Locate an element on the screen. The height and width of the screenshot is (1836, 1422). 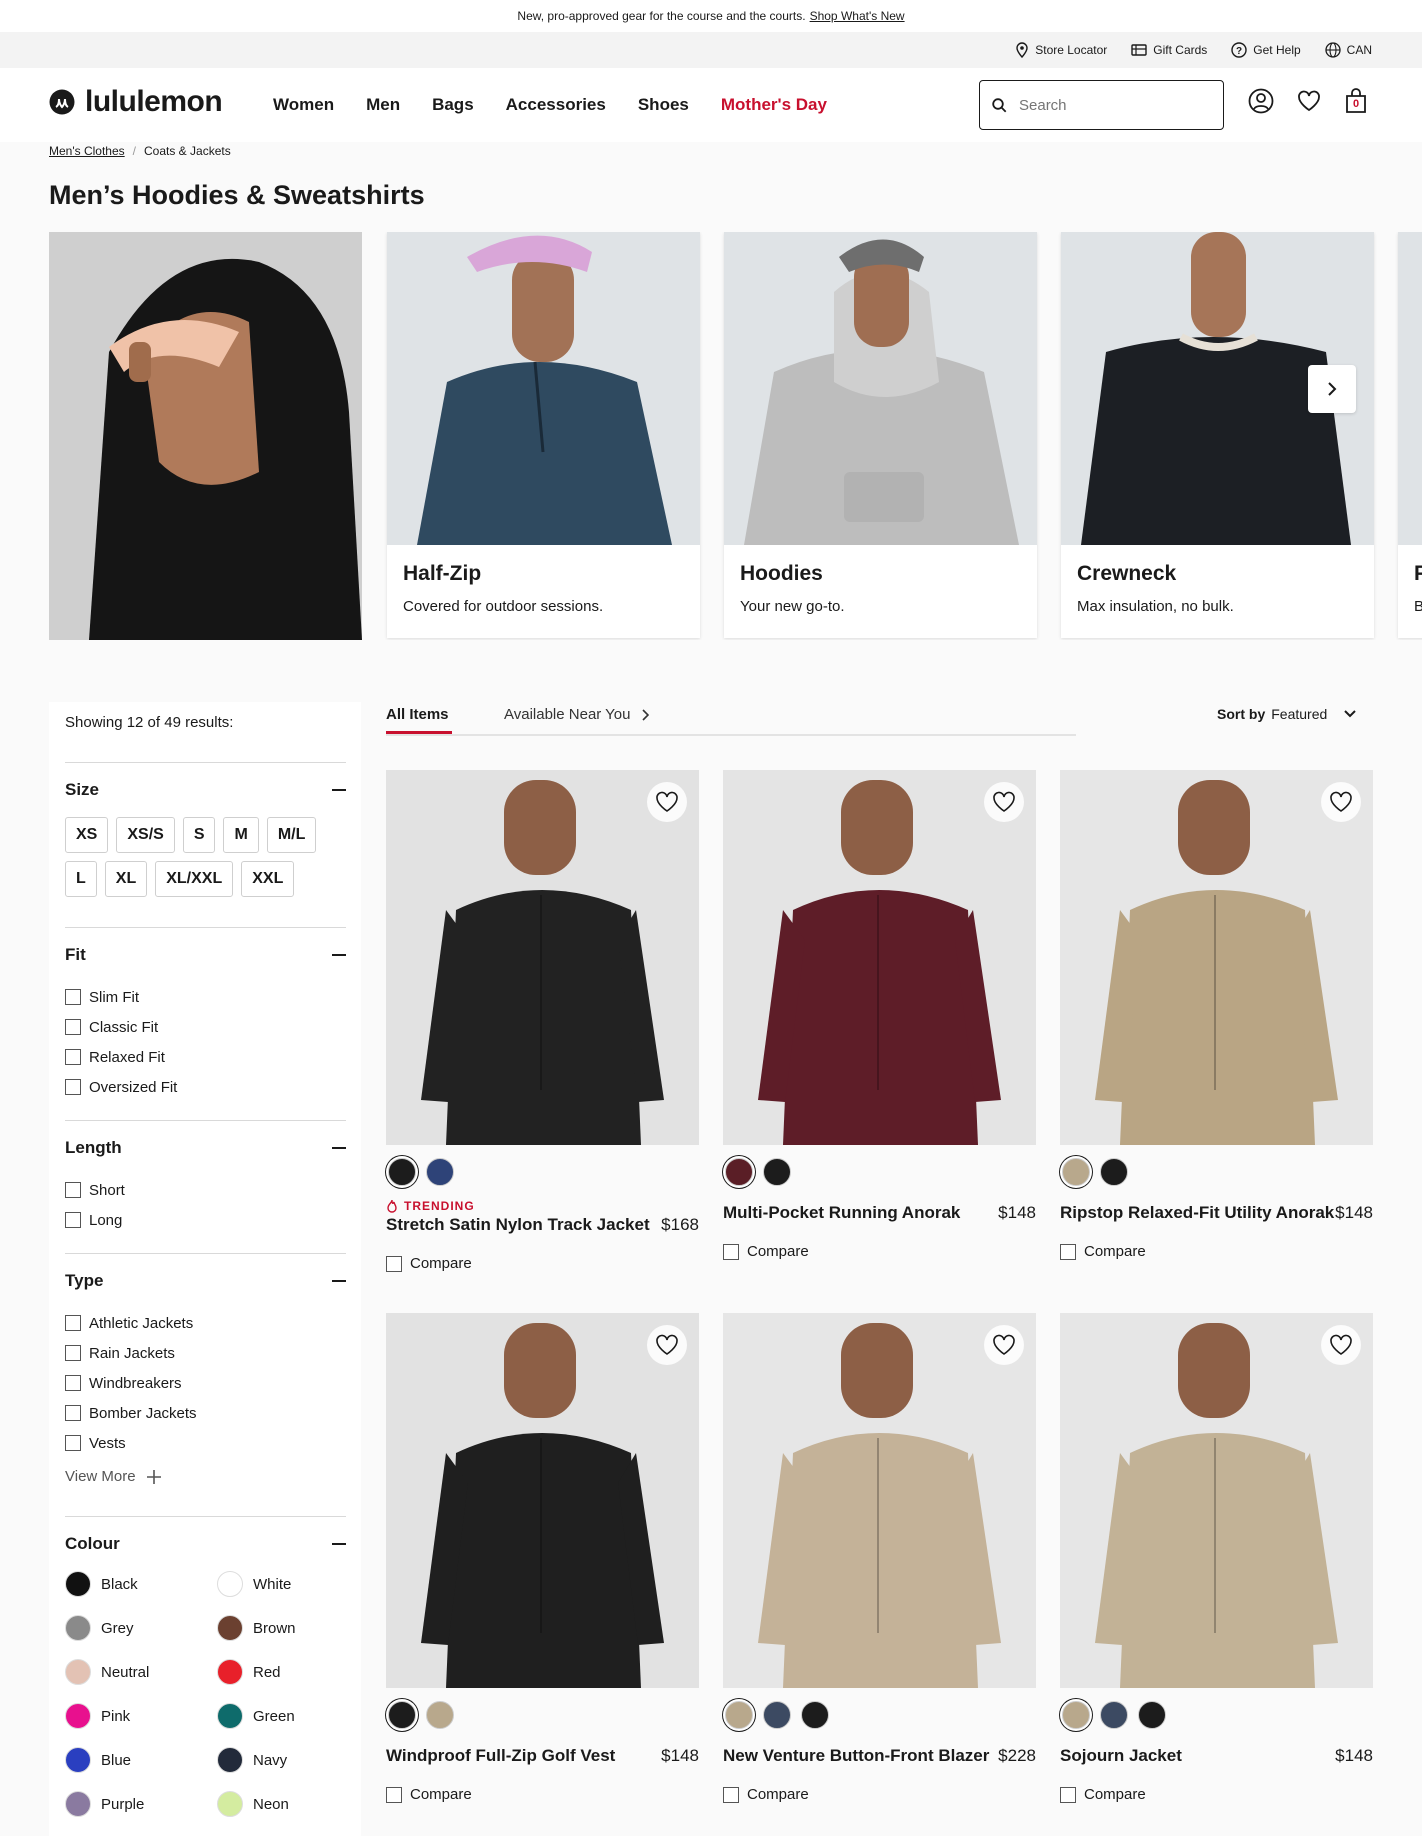
size-option-s: S is located at coordinates (199, 835).